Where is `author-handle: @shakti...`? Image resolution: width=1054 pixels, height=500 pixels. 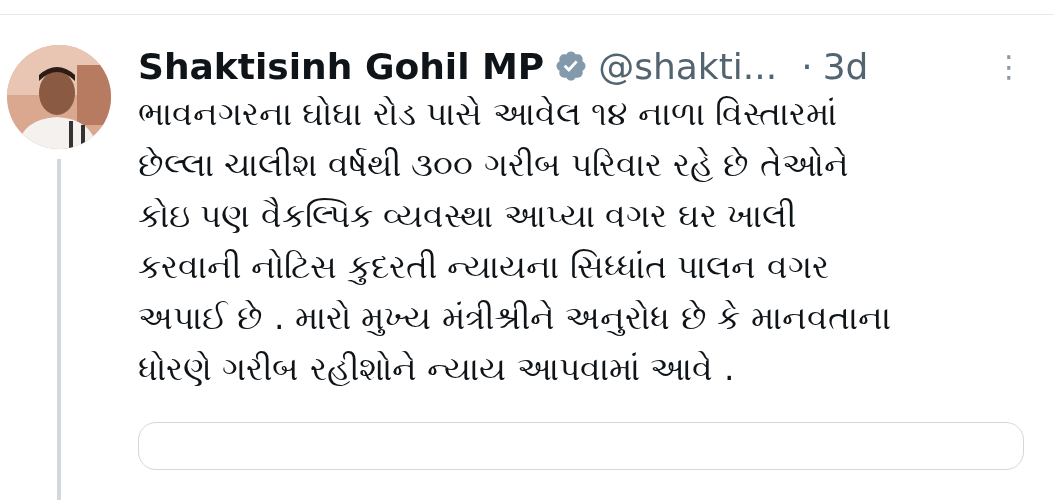 author-handle: @shakti... is located at coordinates (688, 66).